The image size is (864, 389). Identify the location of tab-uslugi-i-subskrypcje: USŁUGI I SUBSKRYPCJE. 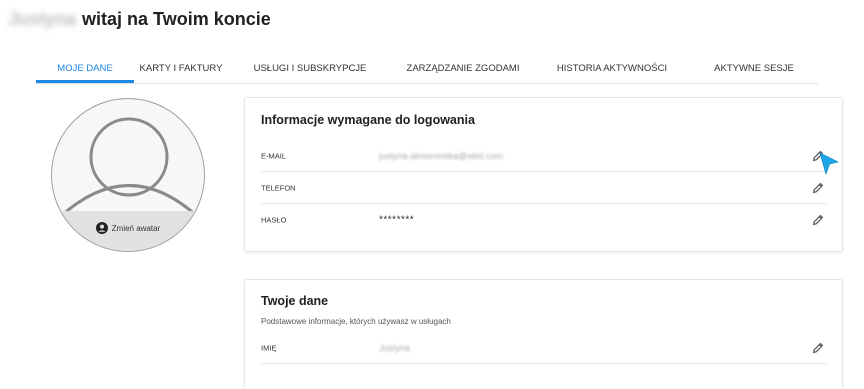
(310, 70).